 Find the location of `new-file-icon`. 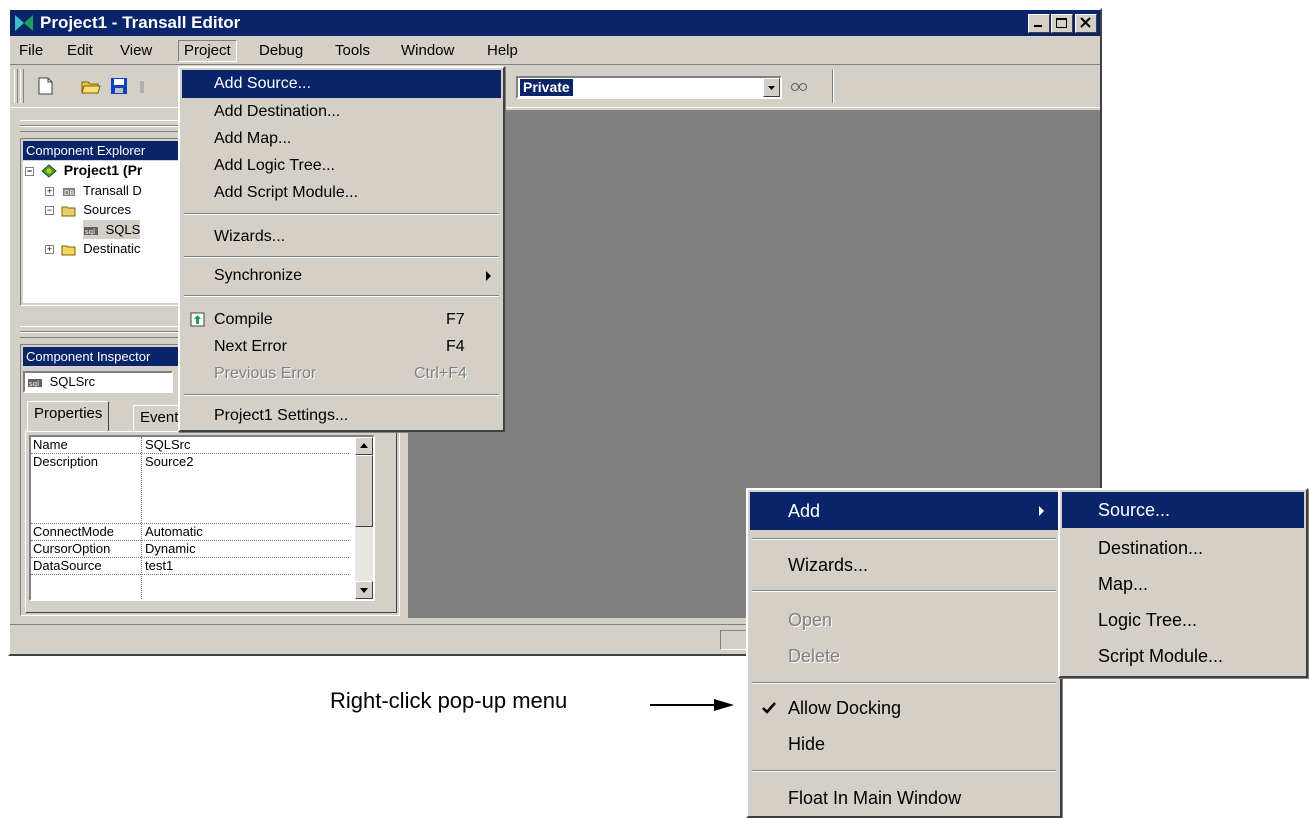

new-file-icon is located at coordinates (45, 86).